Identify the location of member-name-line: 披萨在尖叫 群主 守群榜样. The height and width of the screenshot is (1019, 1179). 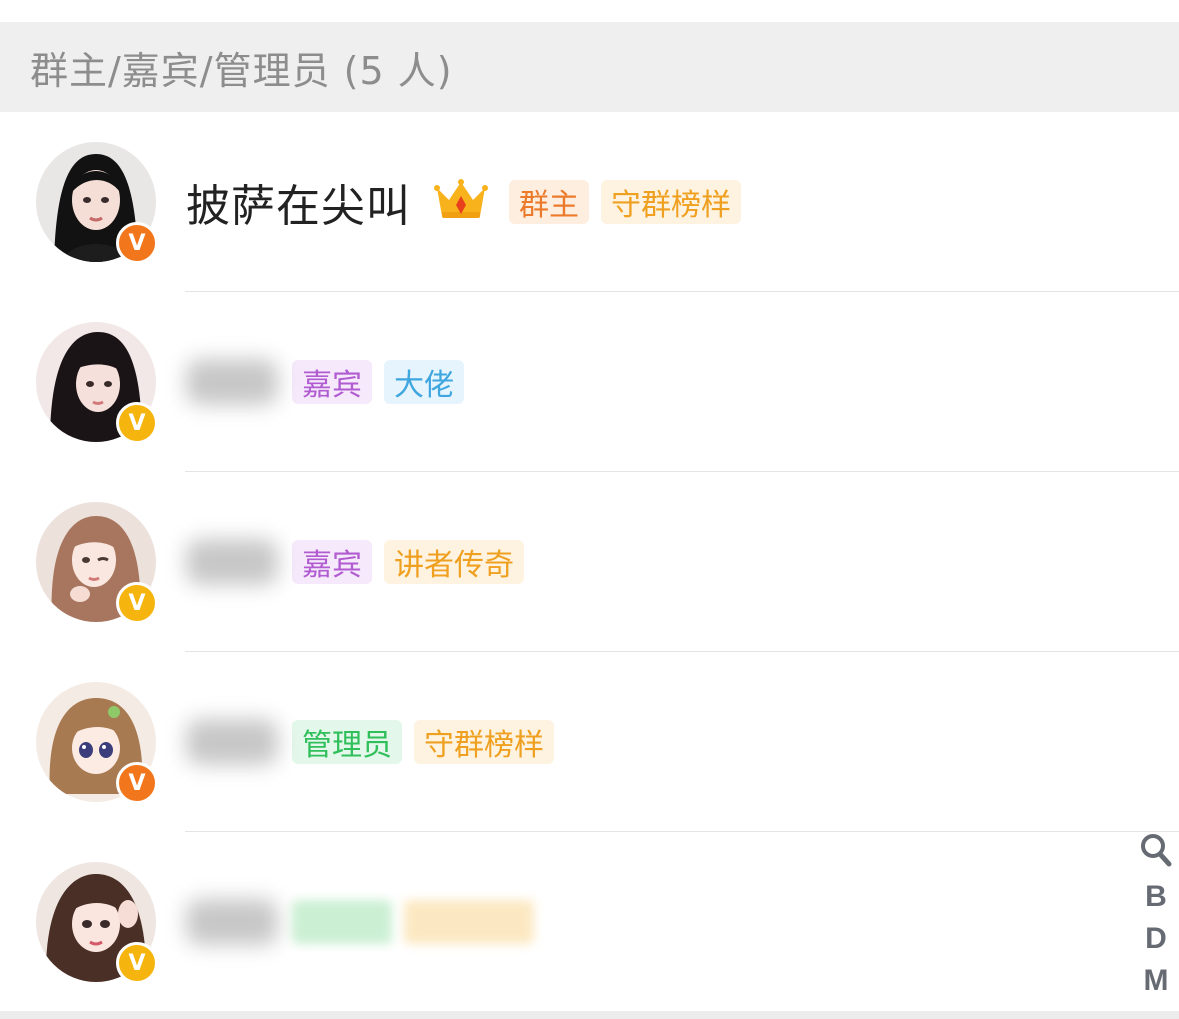
(469, 204).